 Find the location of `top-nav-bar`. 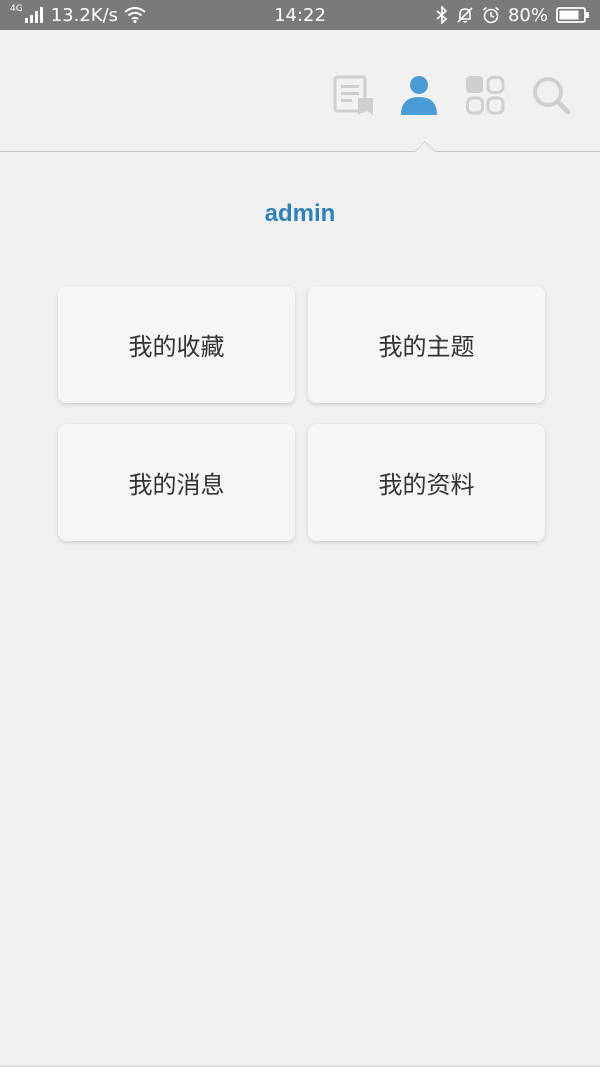

top-nav-bar is located at coordinates (300, 91).